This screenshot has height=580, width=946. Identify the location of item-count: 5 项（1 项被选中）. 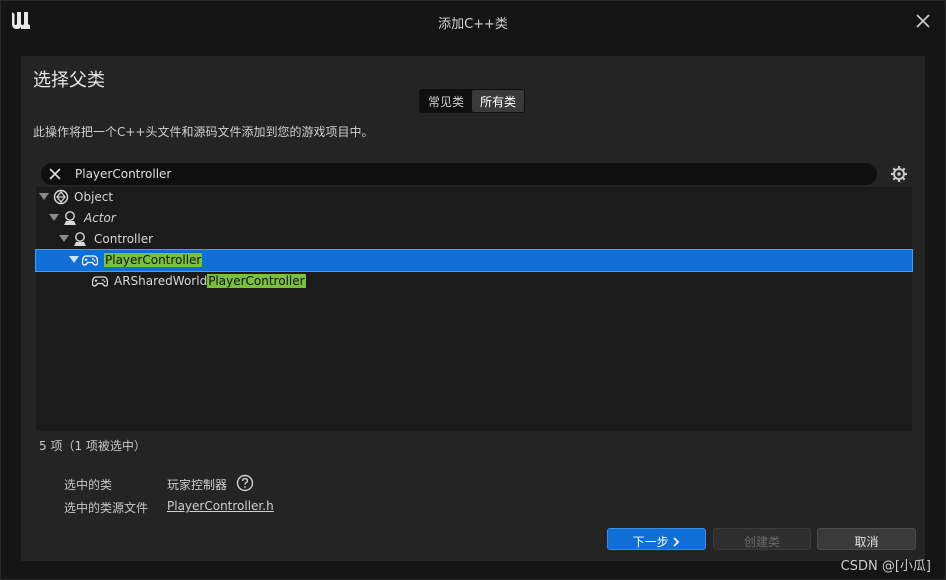
(92, 446).